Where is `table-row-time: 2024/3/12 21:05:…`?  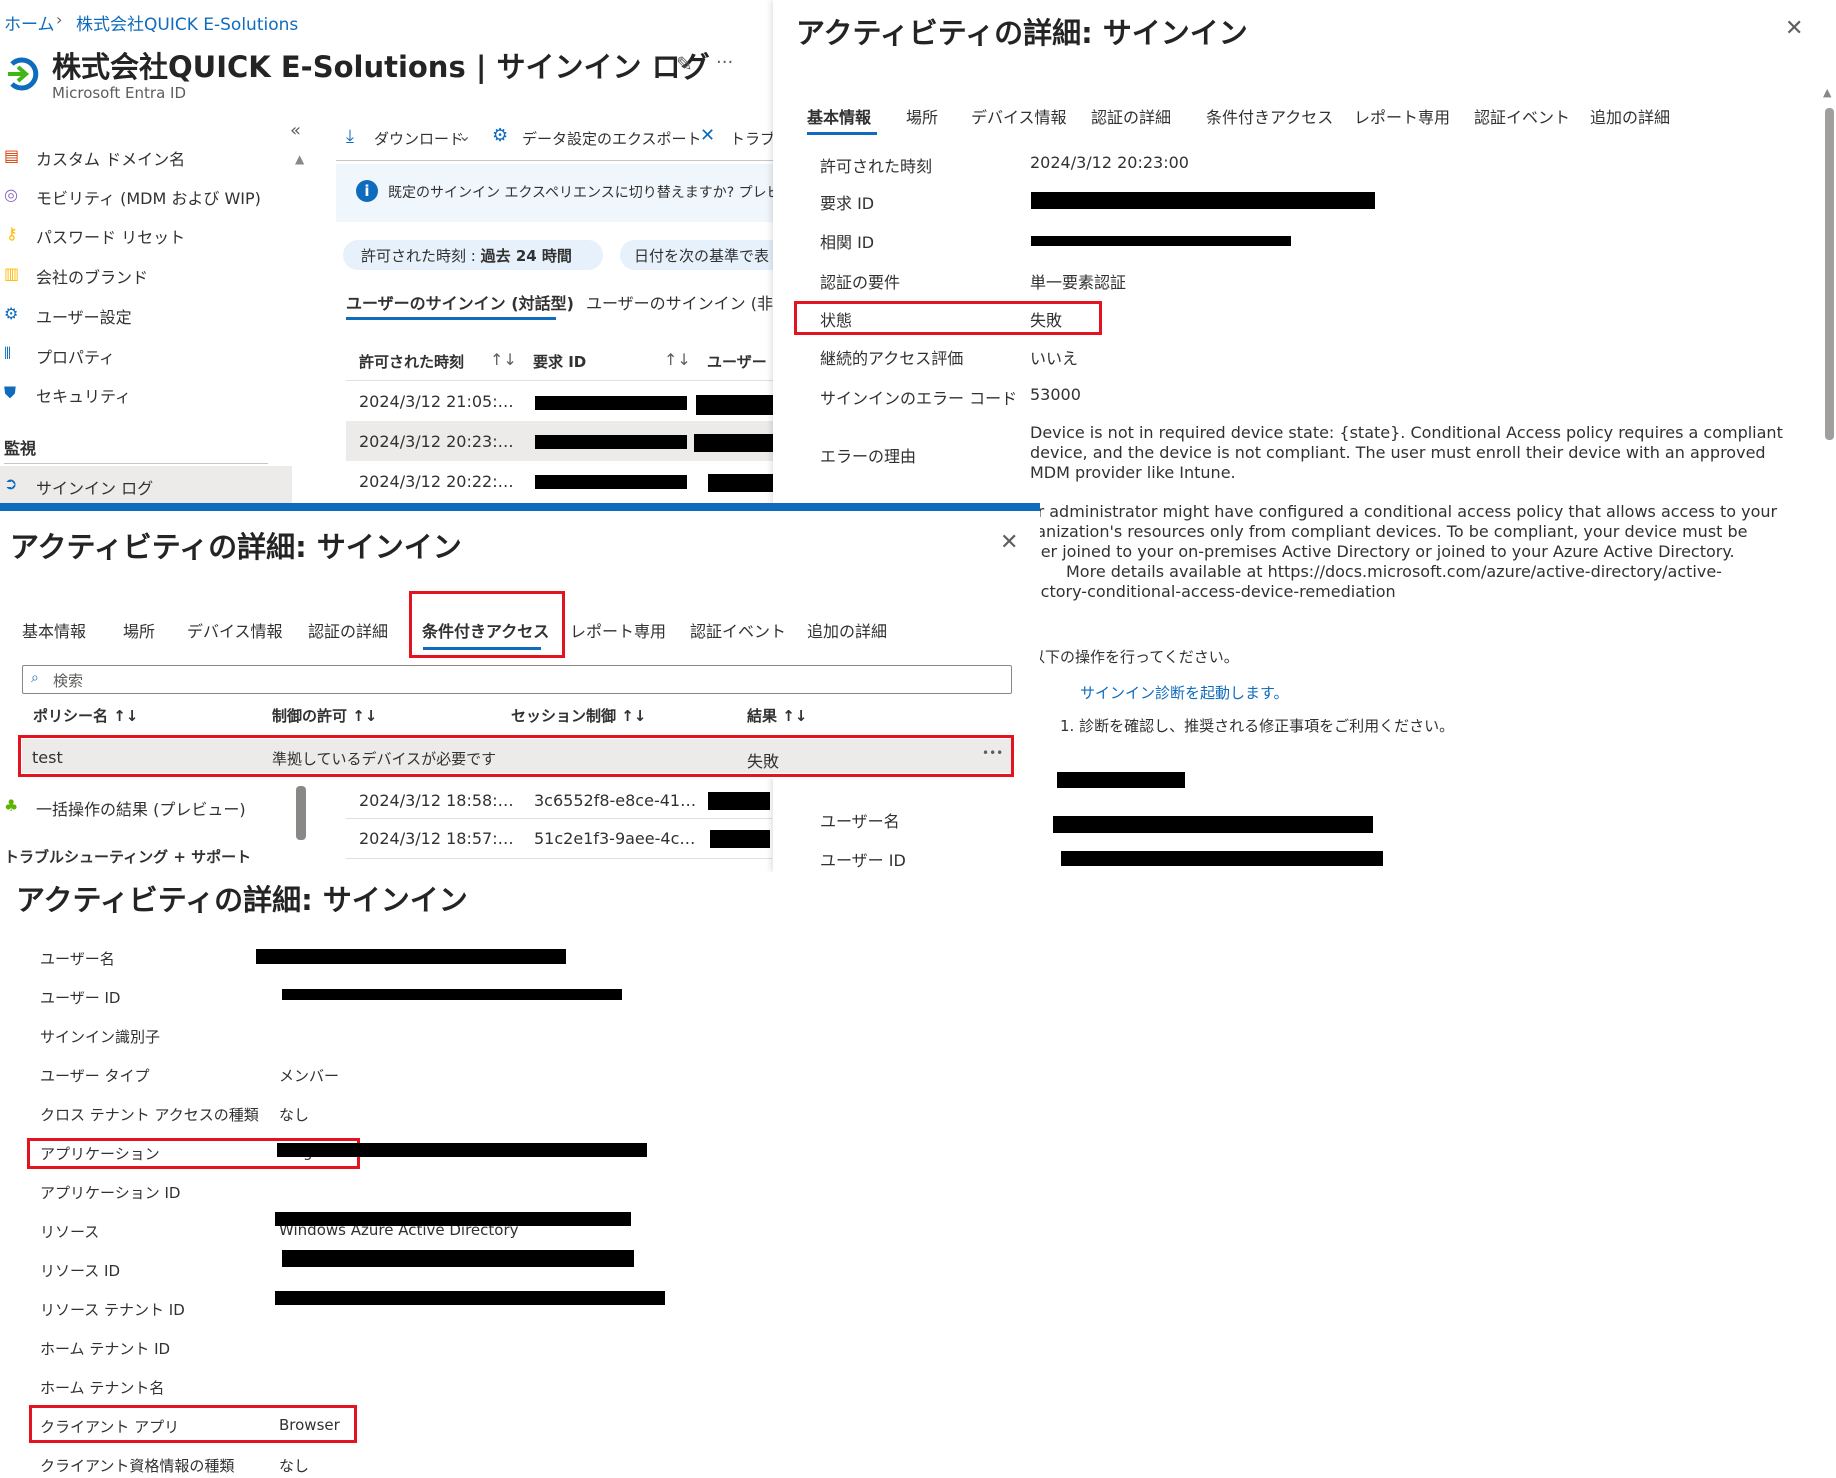
table-row-time: 2024/3/12 21:05:… is located at coordinates (436, 401).